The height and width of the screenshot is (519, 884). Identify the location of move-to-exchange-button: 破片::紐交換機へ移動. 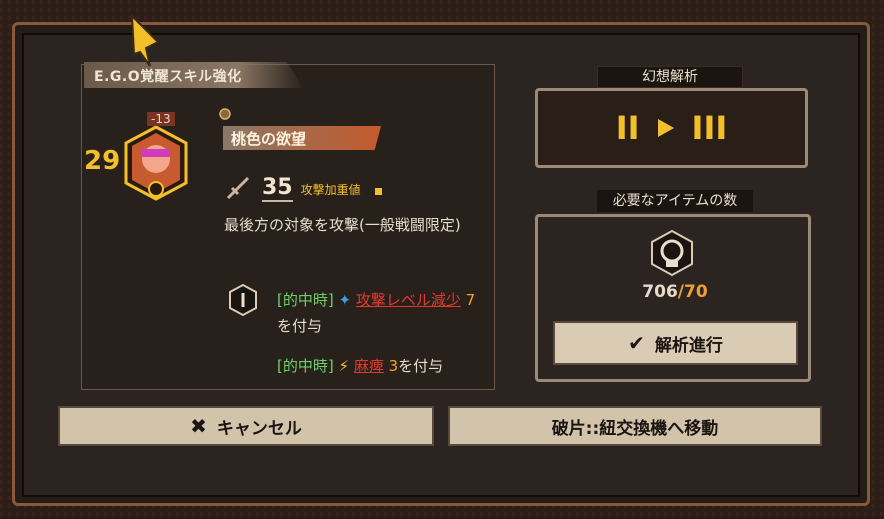
(635, 426).